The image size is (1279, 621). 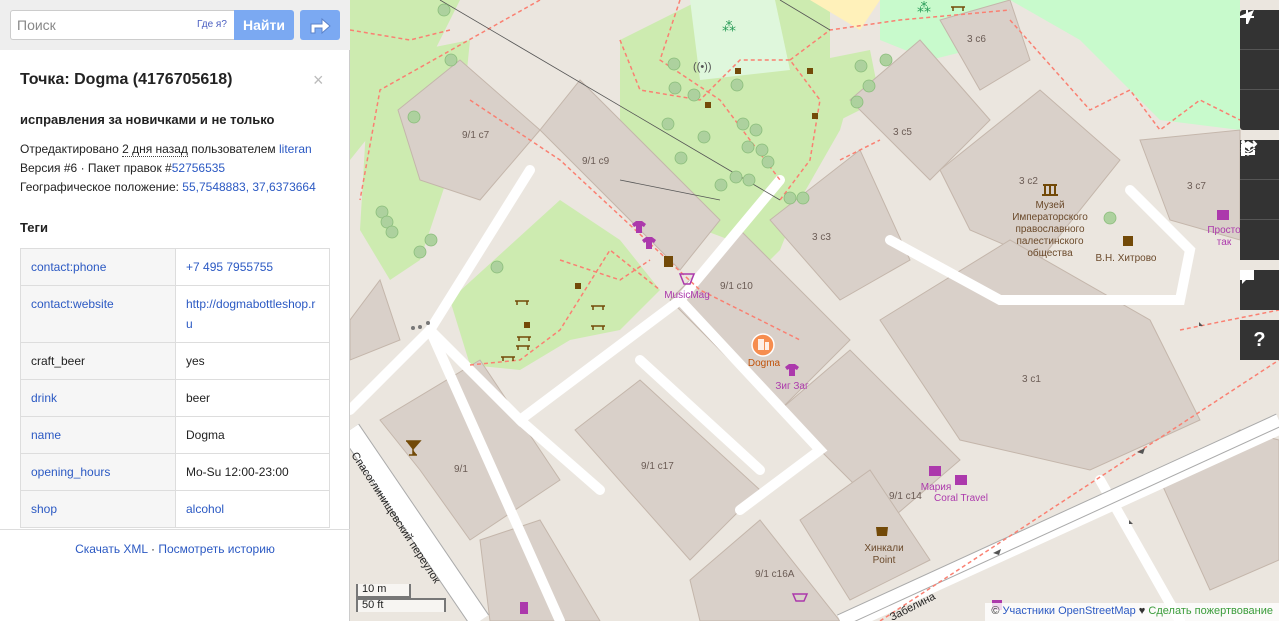 I want to click on building-label: 9/1 с14, so click(x=905, y=496).